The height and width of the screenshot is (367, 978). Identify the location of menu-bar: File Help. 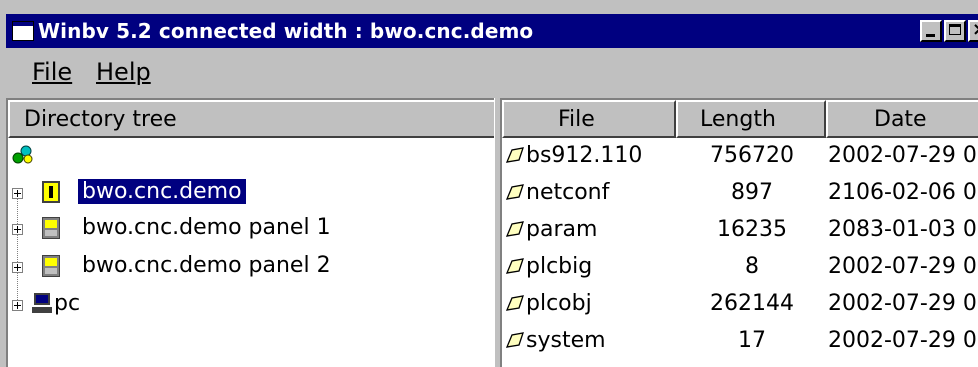
(492, 72).